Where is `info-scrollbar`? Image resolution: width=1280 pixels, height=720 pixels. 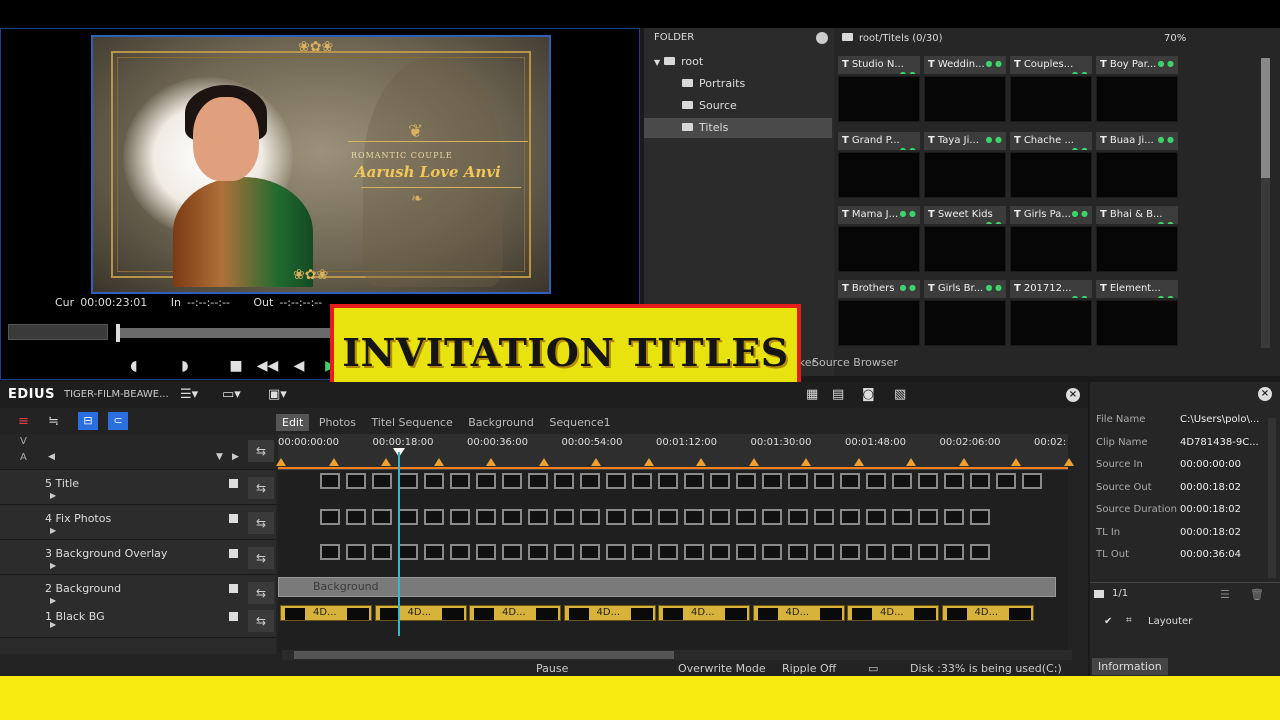 info-scrollbar is located at coordinates (1272, 498).